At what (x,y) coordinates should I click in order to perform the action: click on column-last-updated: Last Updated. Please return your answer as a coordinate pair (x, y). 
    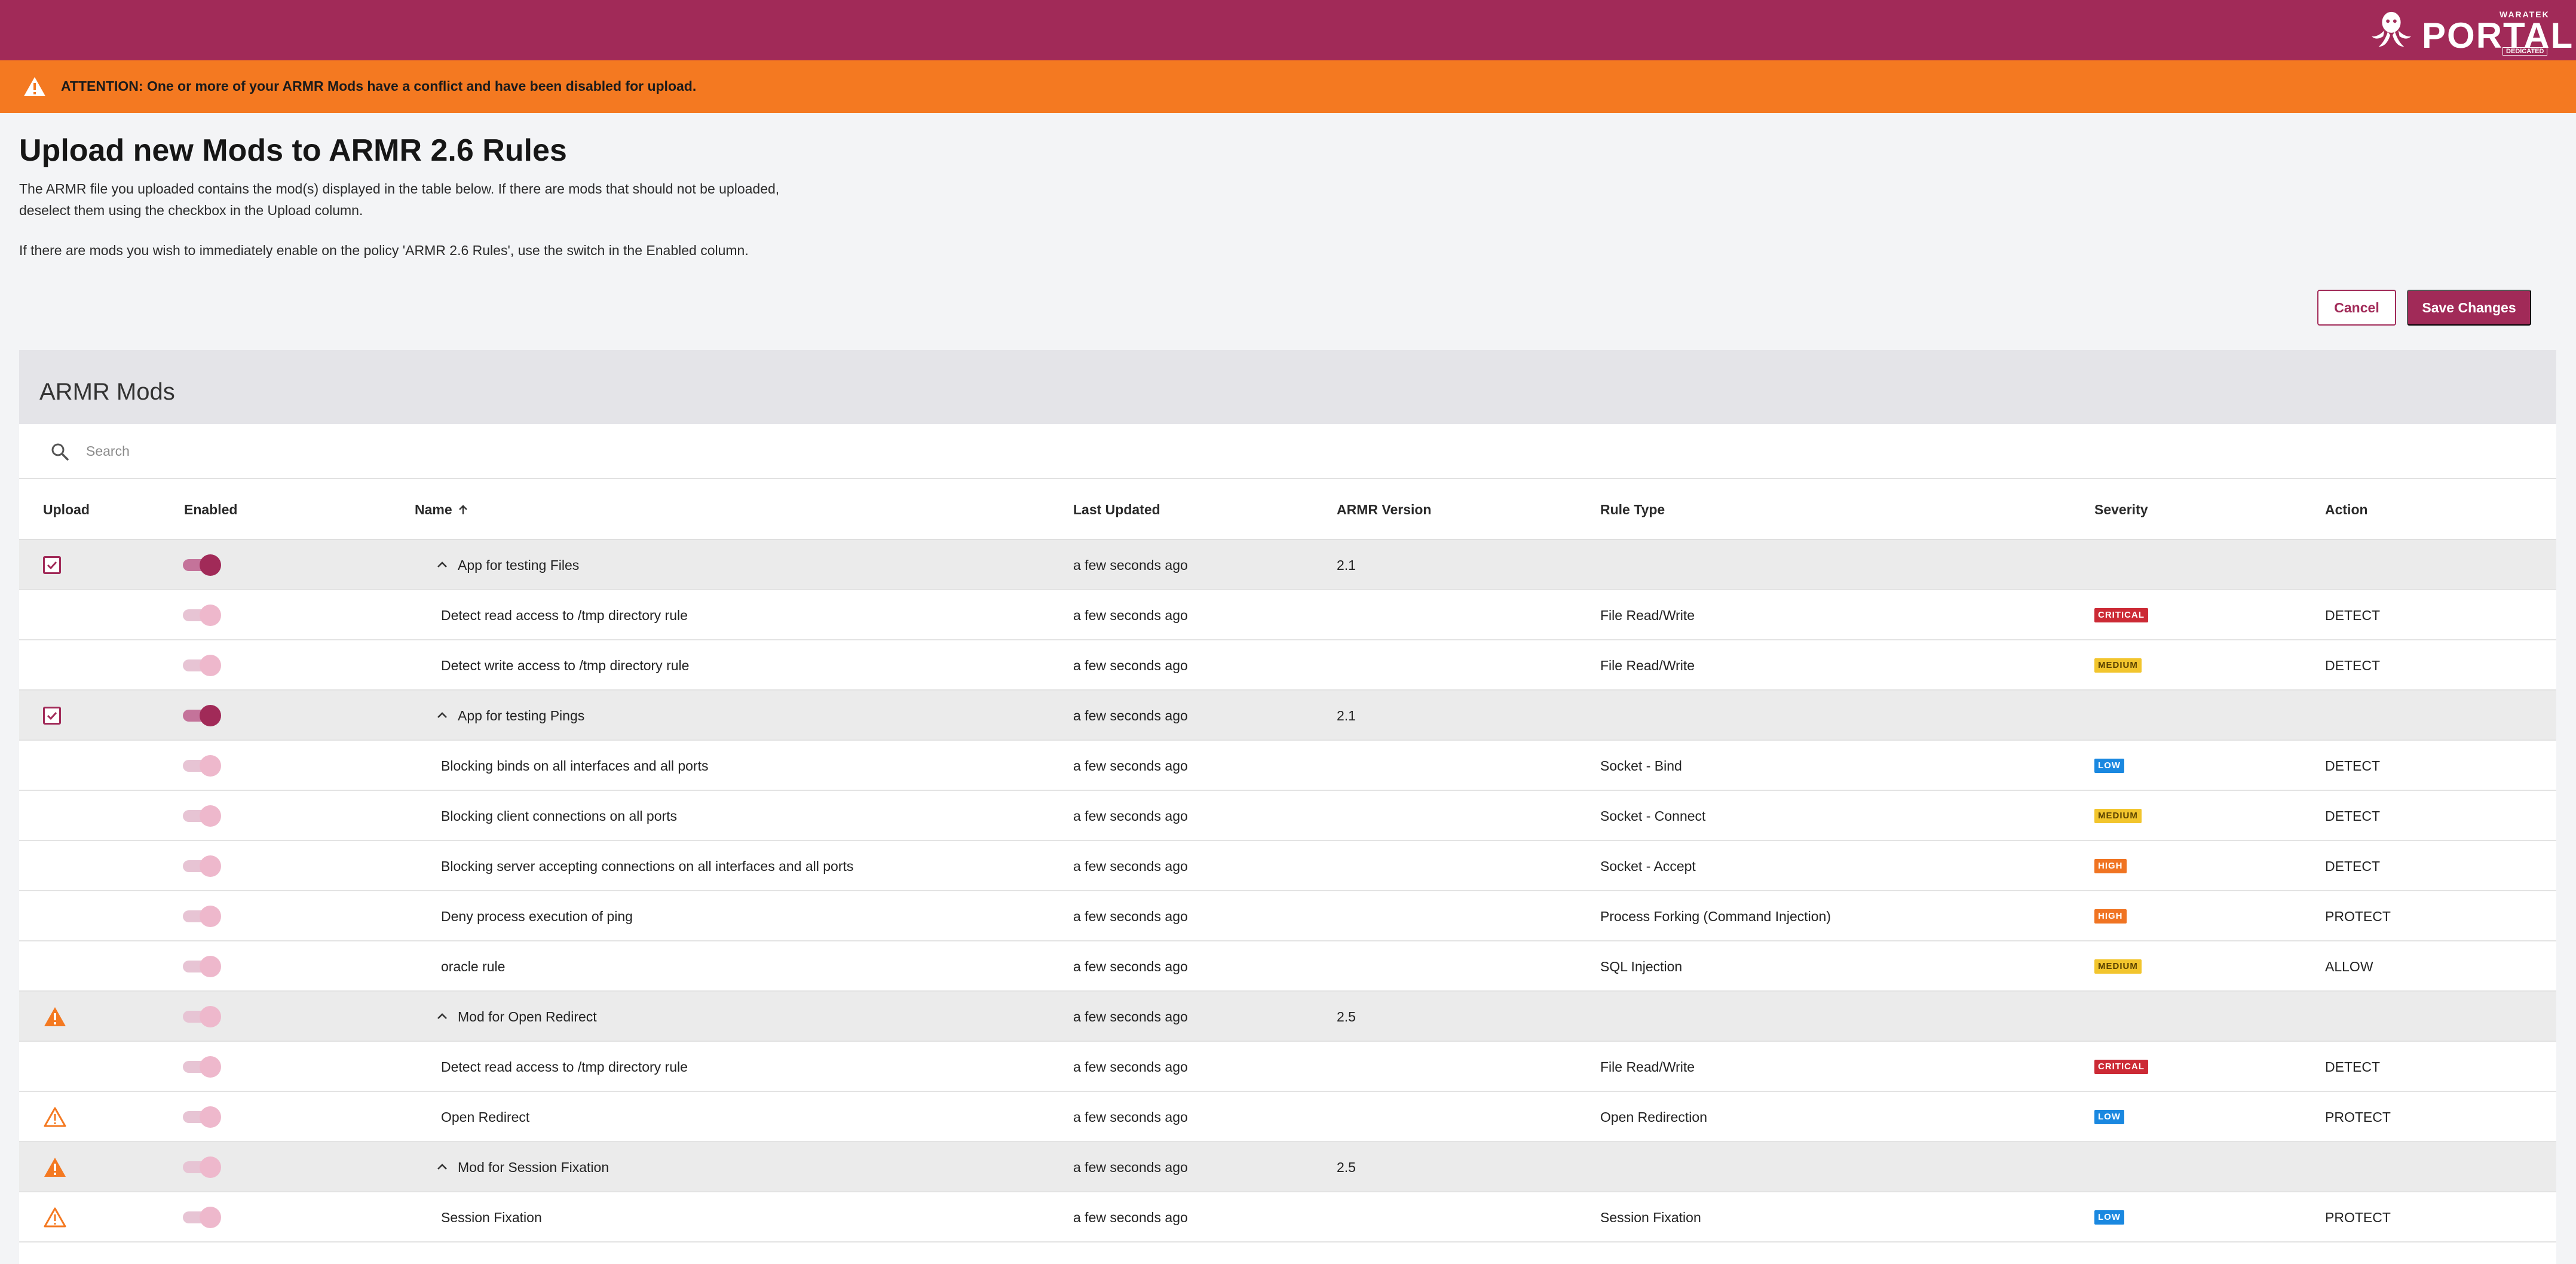
    Looking at the image, I should click on (1116, 510).